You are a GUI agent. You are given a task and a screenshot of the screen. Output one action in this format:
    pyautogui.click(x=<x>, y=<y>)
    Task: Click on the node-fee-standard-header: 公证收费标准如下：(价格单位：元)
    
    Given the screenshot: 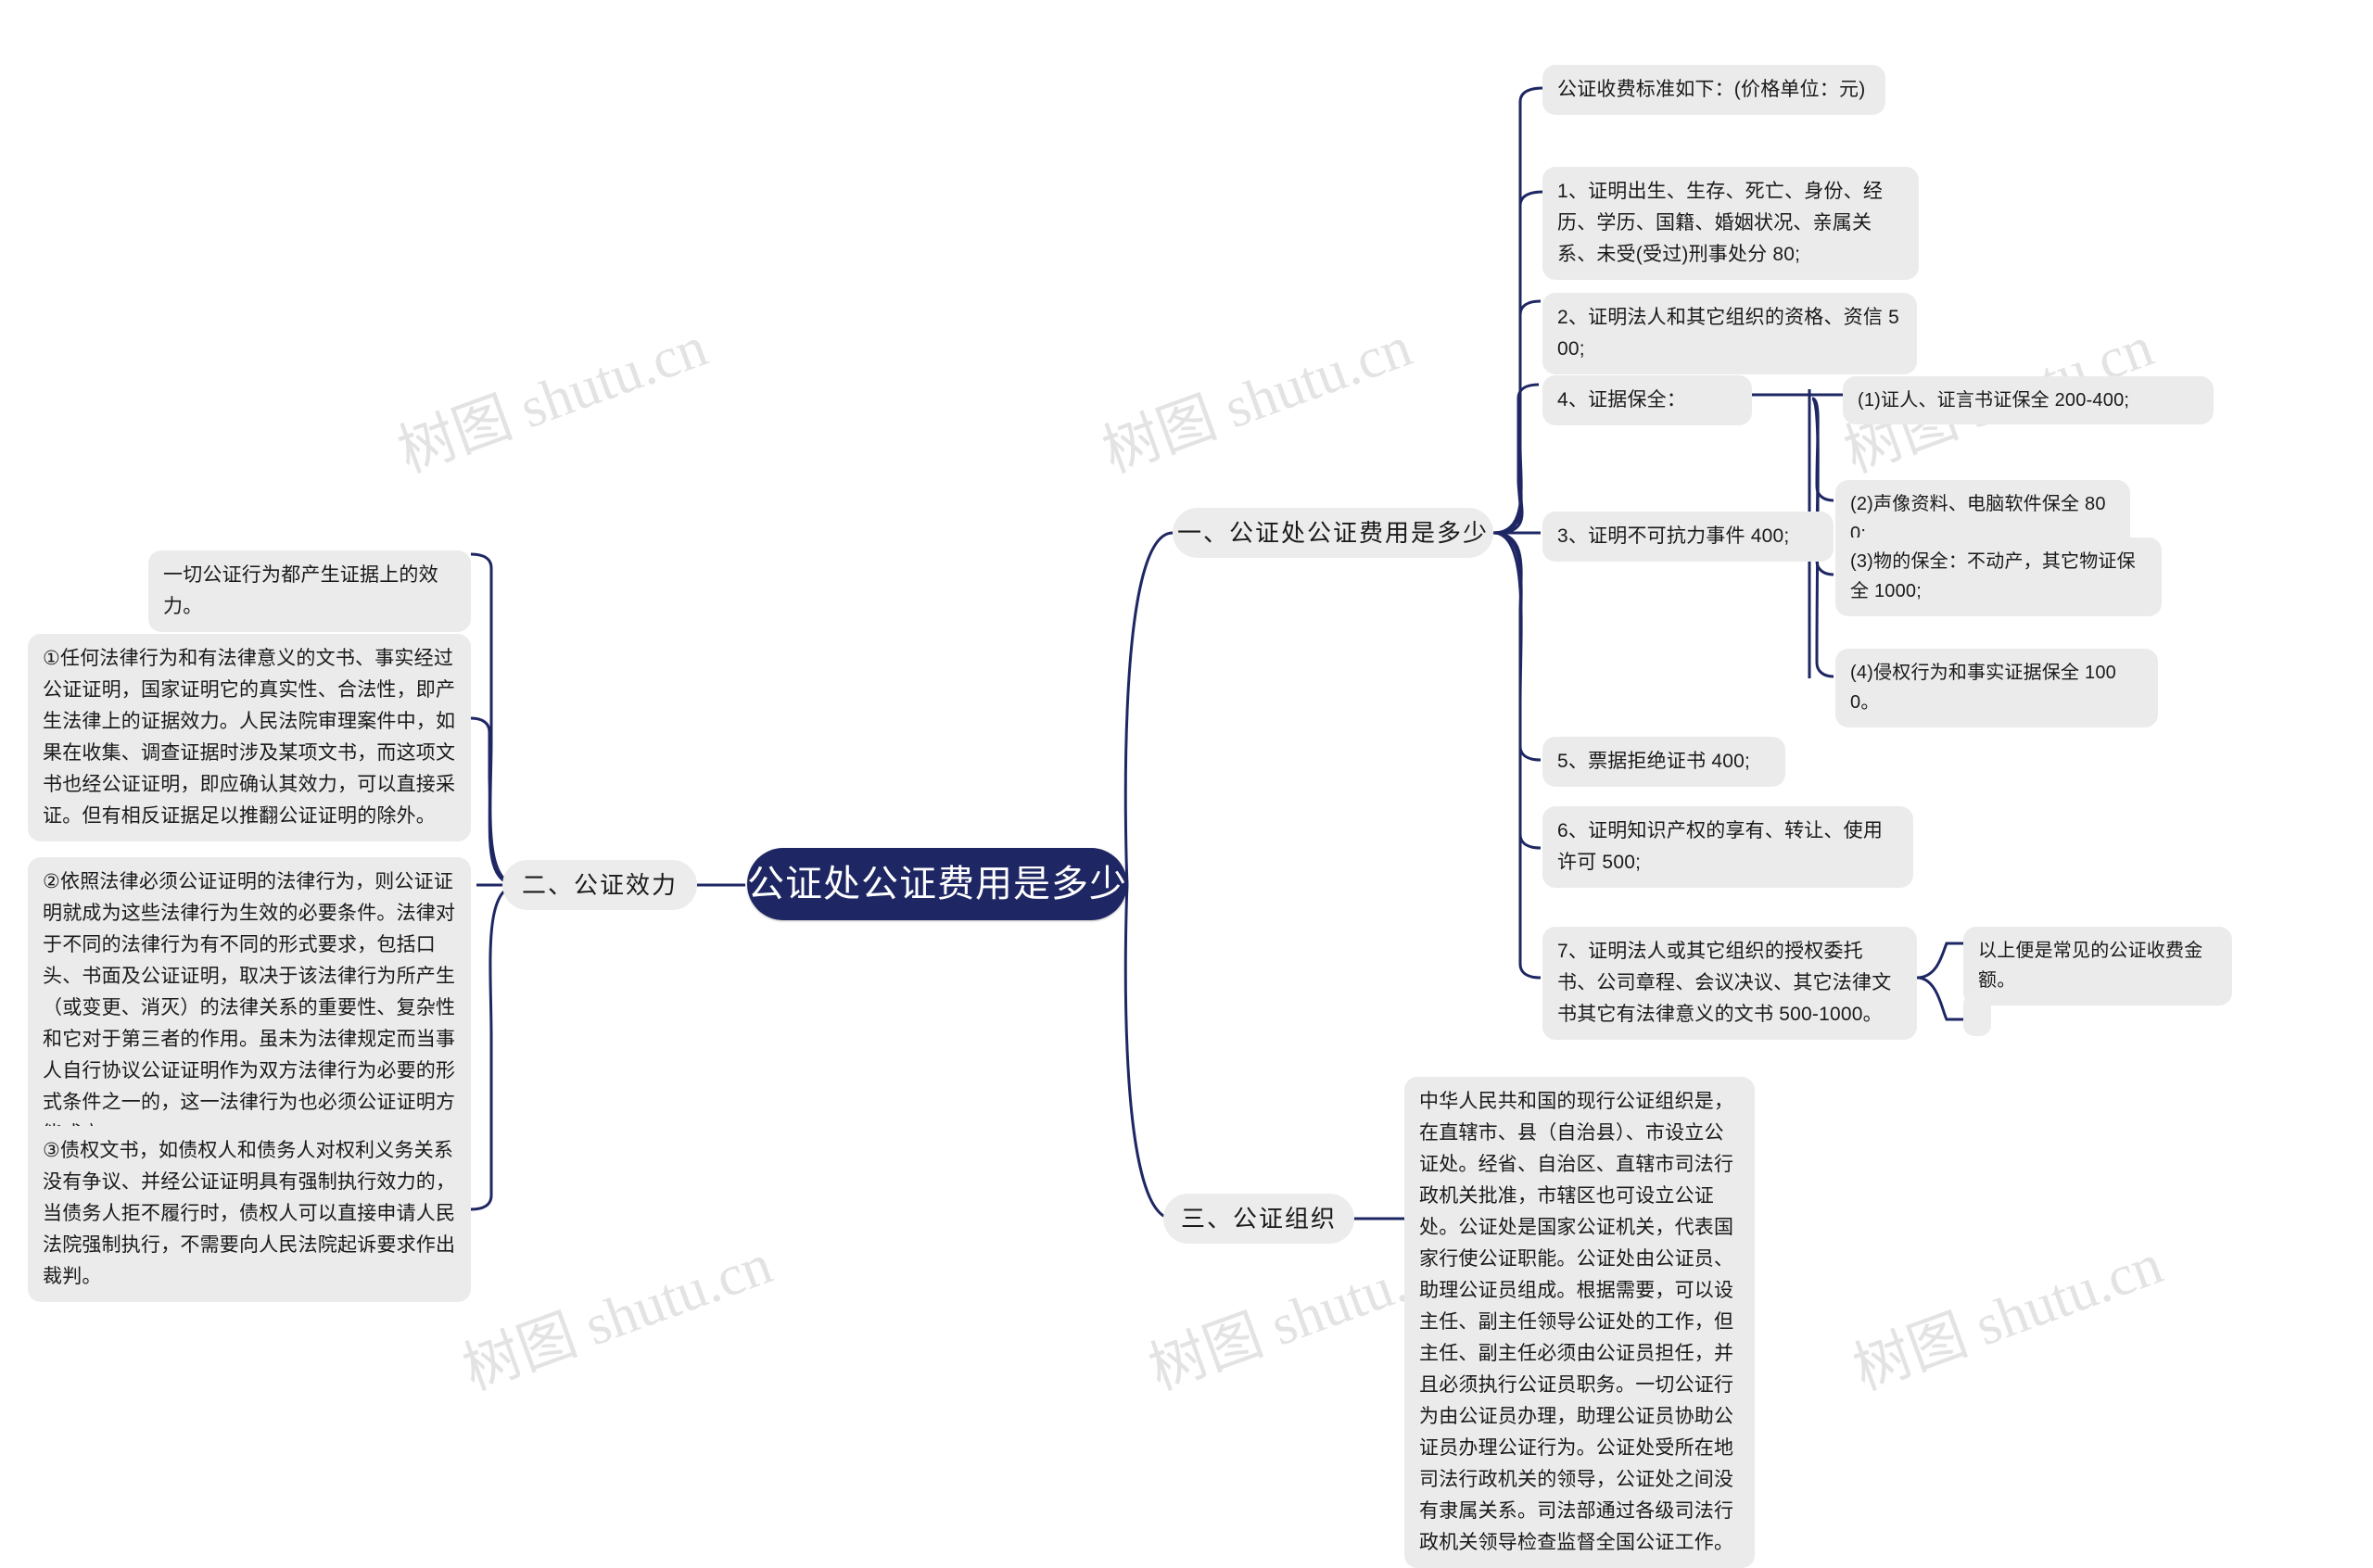 What is the action you would take?
    pyautogui.click(x=1714, y=90)
    